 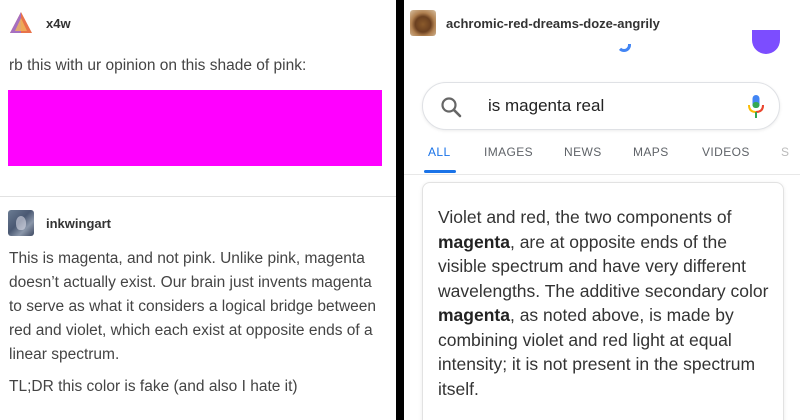 I want to click on post-header: achromic-red-dreams-doze-angrily, so click(x=535, y=23).